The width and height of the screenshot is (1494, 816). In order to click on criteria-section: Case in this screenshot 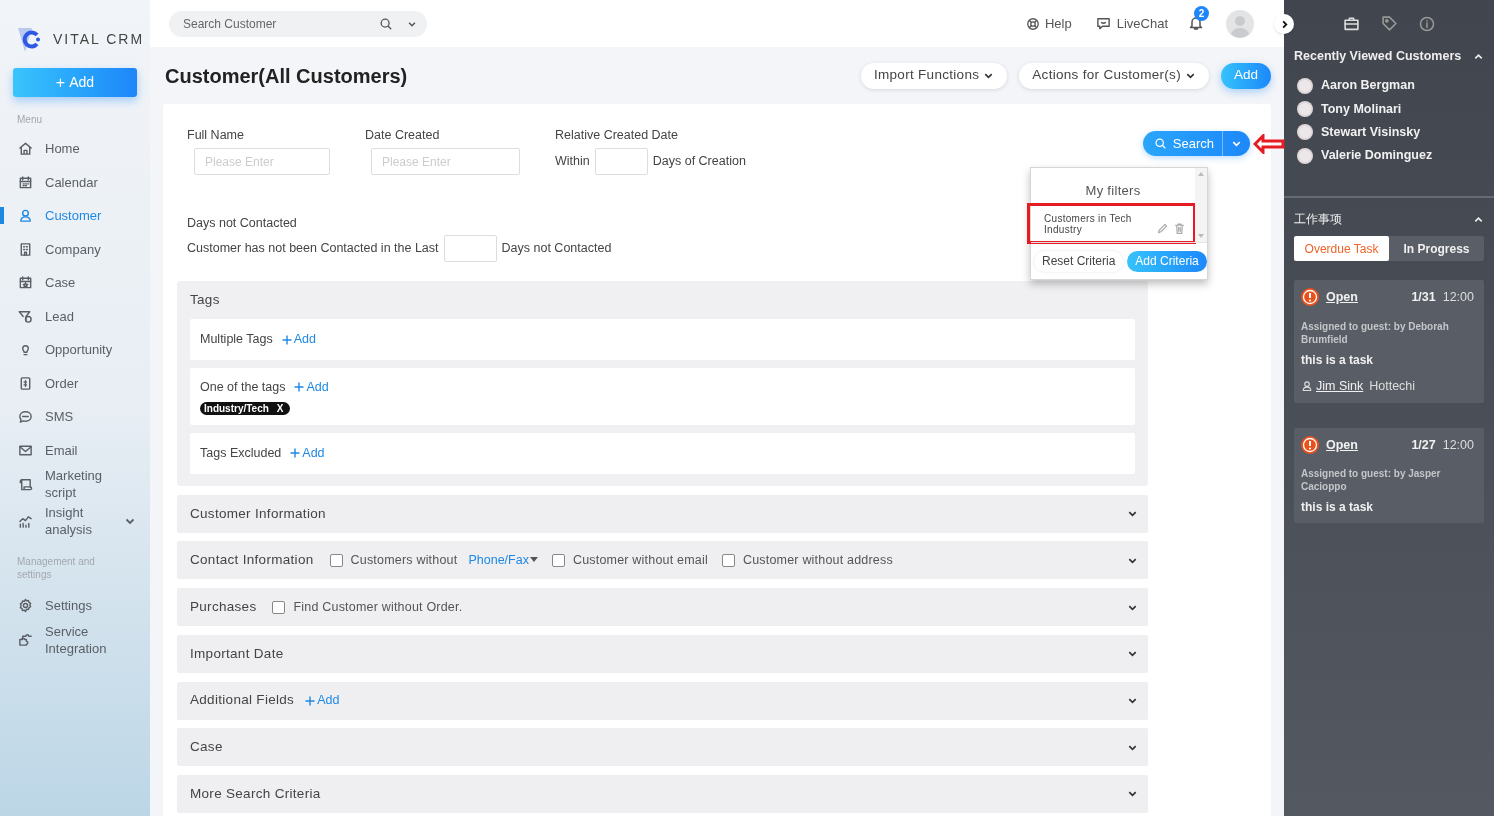, I will do `click(662, 747)`.